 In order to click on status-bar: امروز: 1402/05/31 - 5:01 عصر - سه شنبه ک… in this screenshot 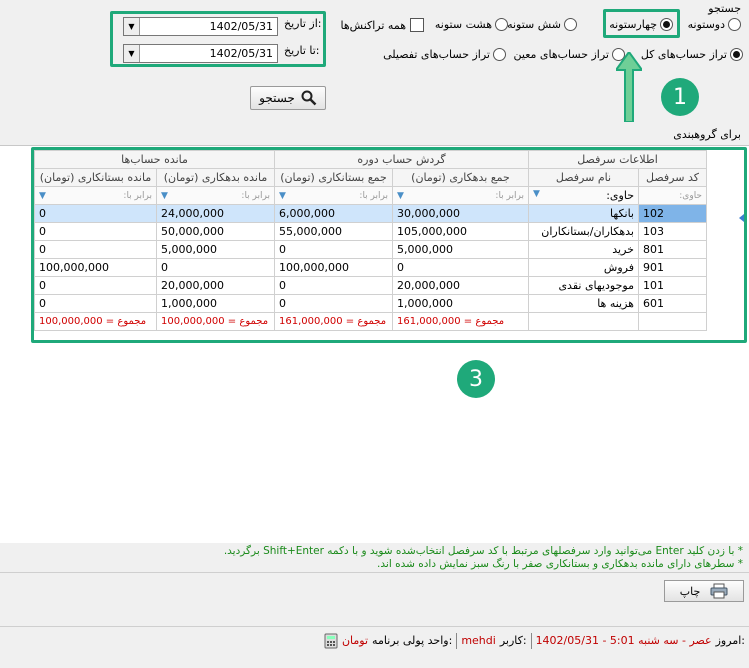, I will do `click(374, 640)`.